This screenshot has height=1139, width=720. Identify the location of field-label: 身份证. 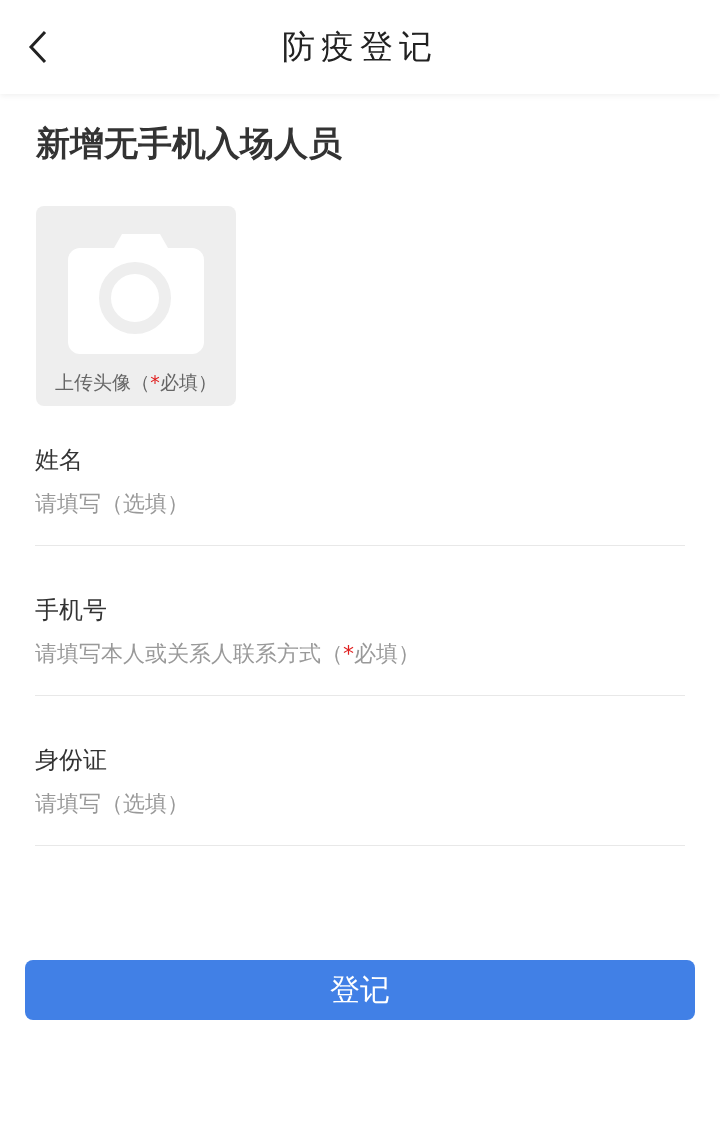
(71, 760).